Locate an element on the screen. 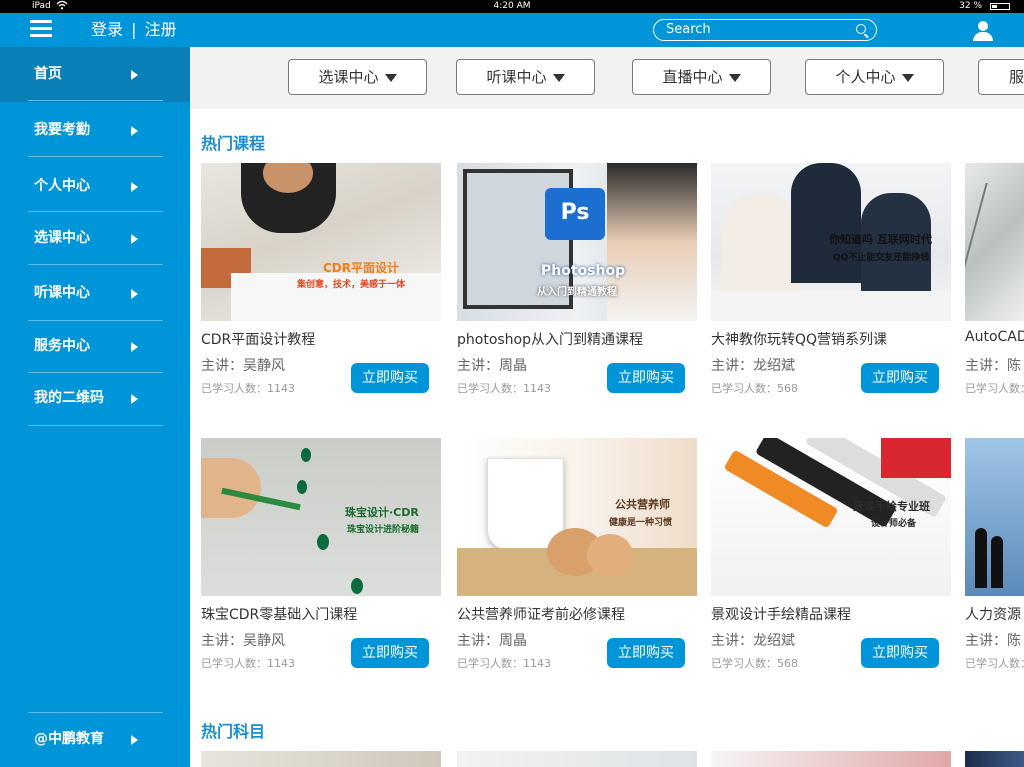 Image resolution: width=1024 pixels, height=767 pixels. tab-course-selection: 选课中心 is located at coordinates (357, 77).